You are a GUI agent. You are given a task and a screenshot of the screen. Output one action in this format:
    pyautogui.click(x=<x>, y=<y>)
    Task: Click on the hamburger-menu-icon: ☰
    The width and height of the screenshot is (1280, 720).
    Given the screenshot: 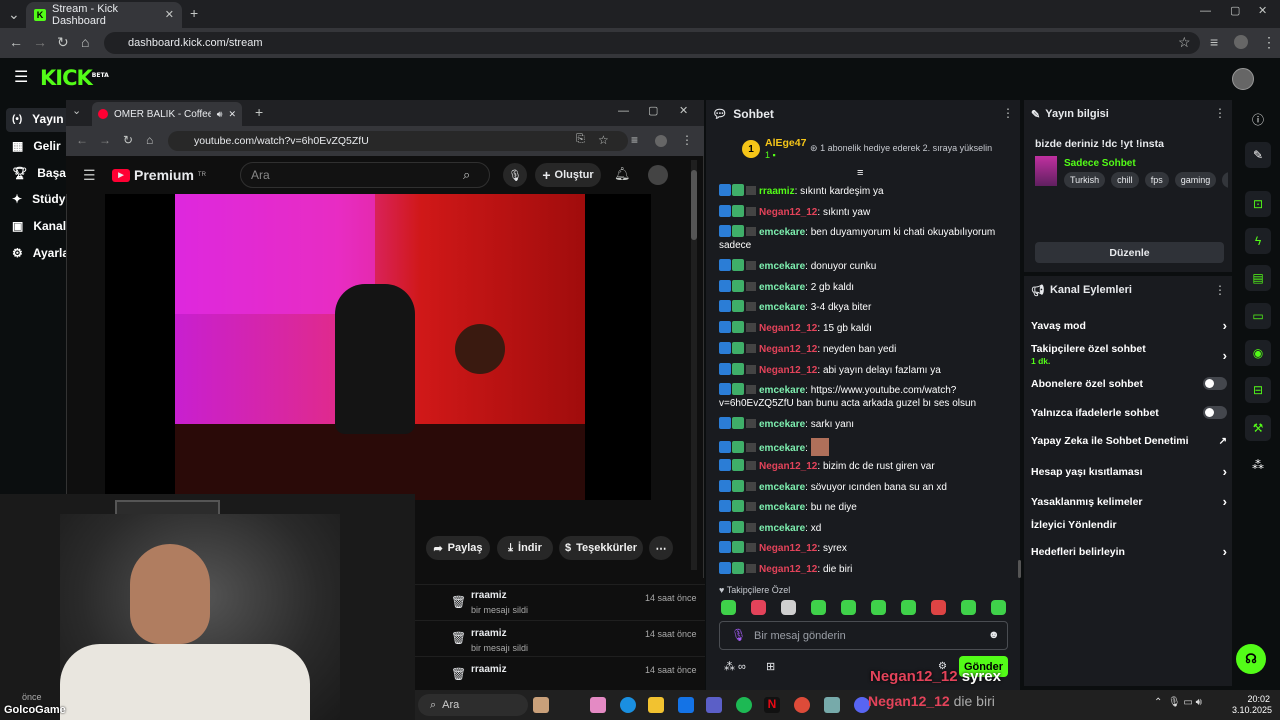 What is the action you would take?
    pyautogui.click(x=21, y=78)
    